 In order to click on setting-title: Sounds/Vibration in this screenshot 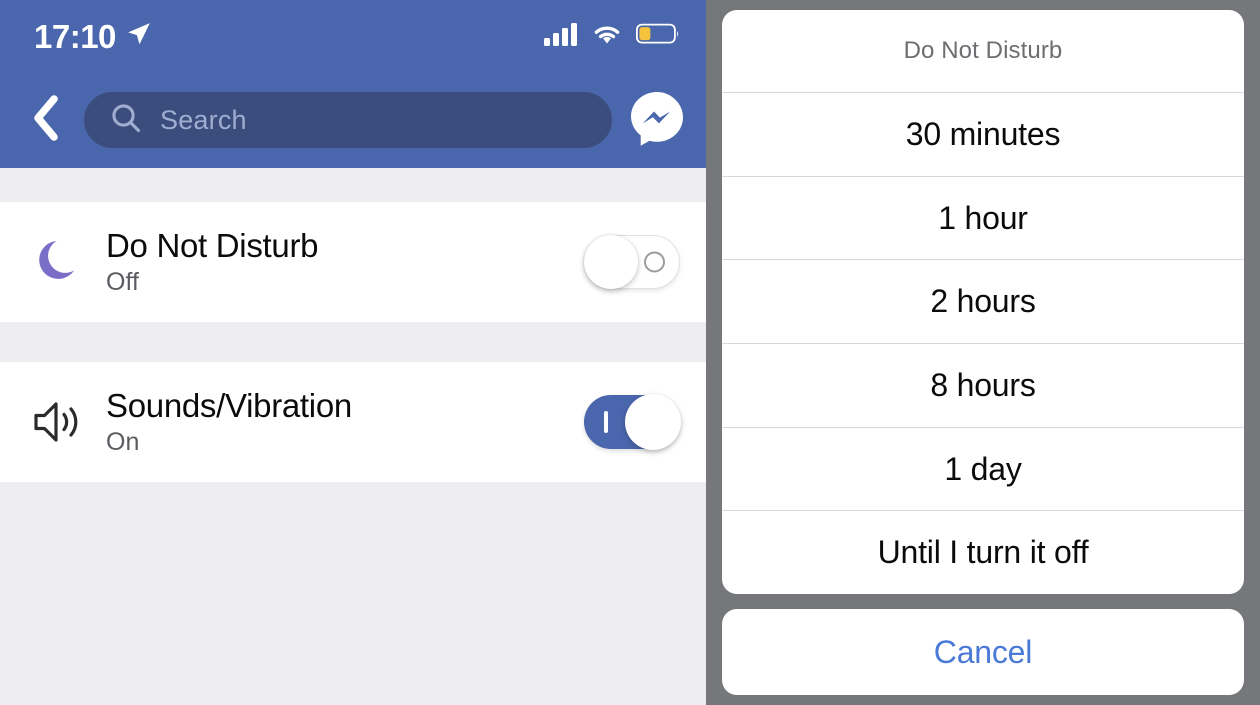, I will do `click(229, 405)`.